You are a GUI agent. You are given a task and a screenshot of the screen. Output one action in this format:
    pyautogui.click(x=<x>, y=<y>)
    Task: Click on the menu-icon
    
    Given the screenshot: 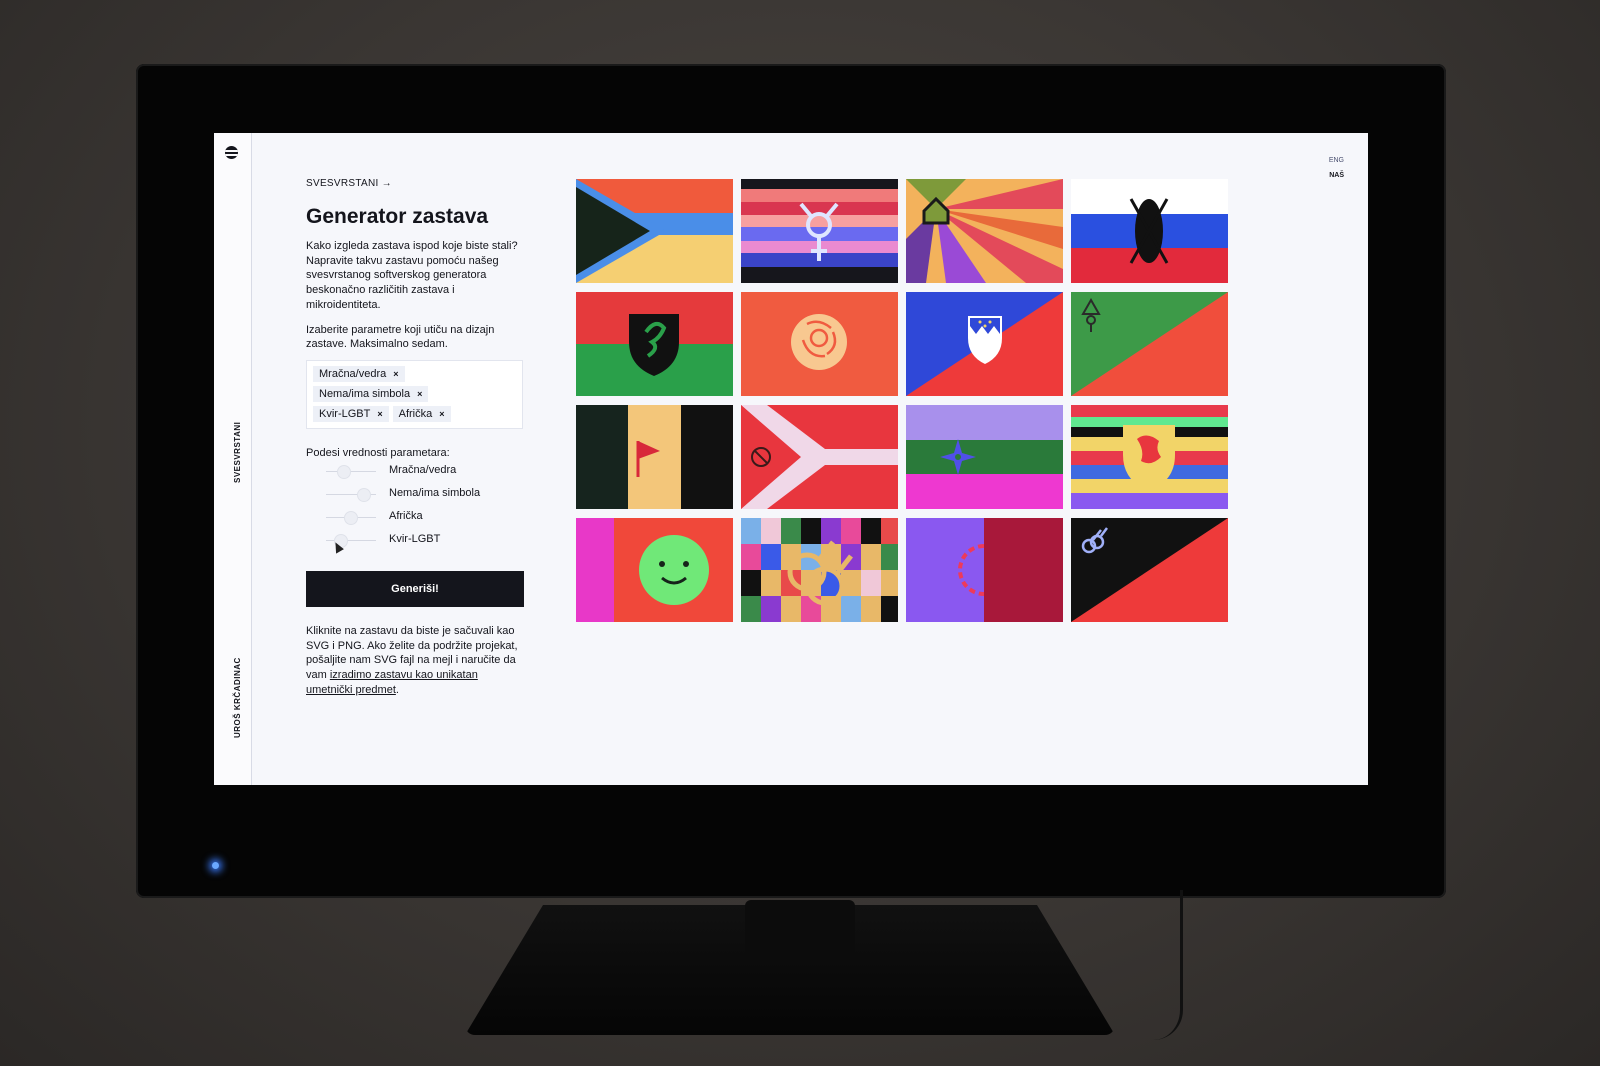 What is the action you would take?
    pyautogui.click(x=231, y=152)
    